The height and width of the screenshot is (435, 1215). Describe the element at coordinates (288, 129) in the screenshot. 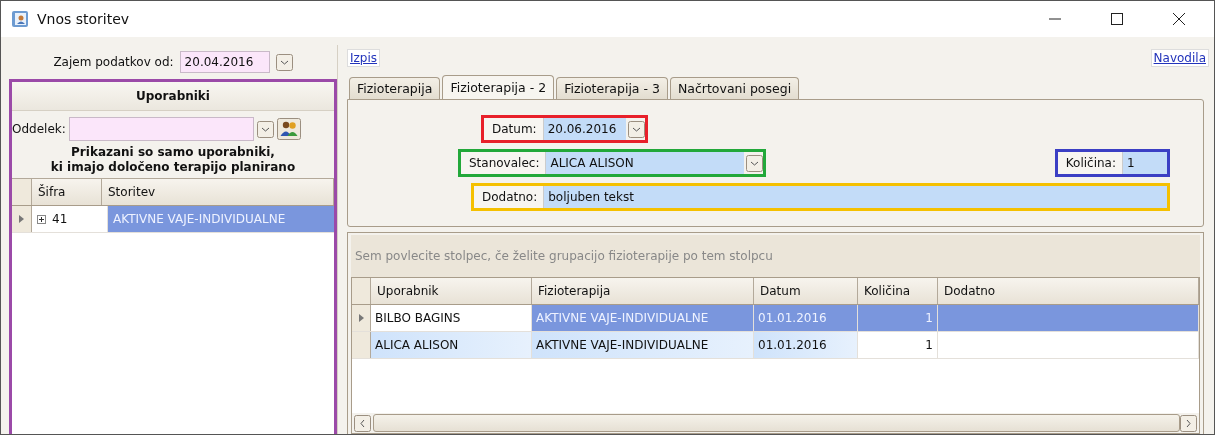

I see `users-icon` at that location.